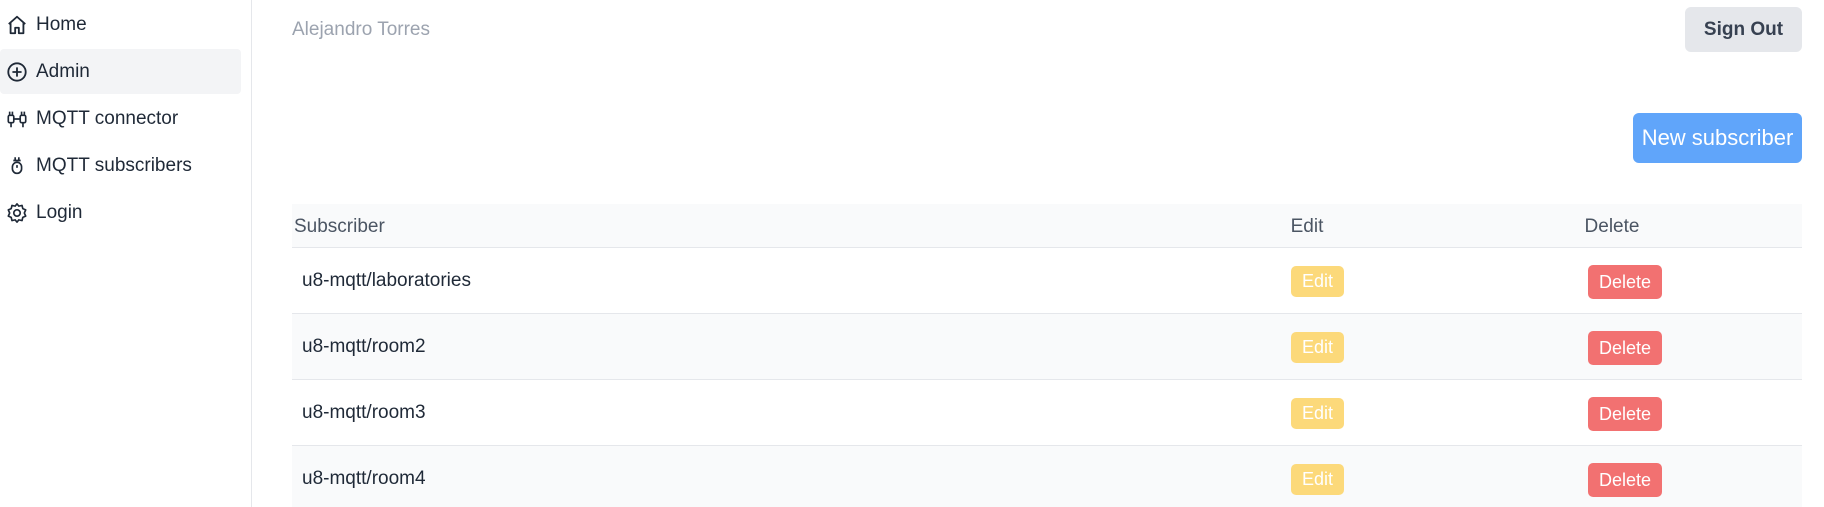  Describe the element at coordinates (1047, 413) in the screenshot. I see `table-row: u8-mqtt/room3 Edit Delete` at that location.